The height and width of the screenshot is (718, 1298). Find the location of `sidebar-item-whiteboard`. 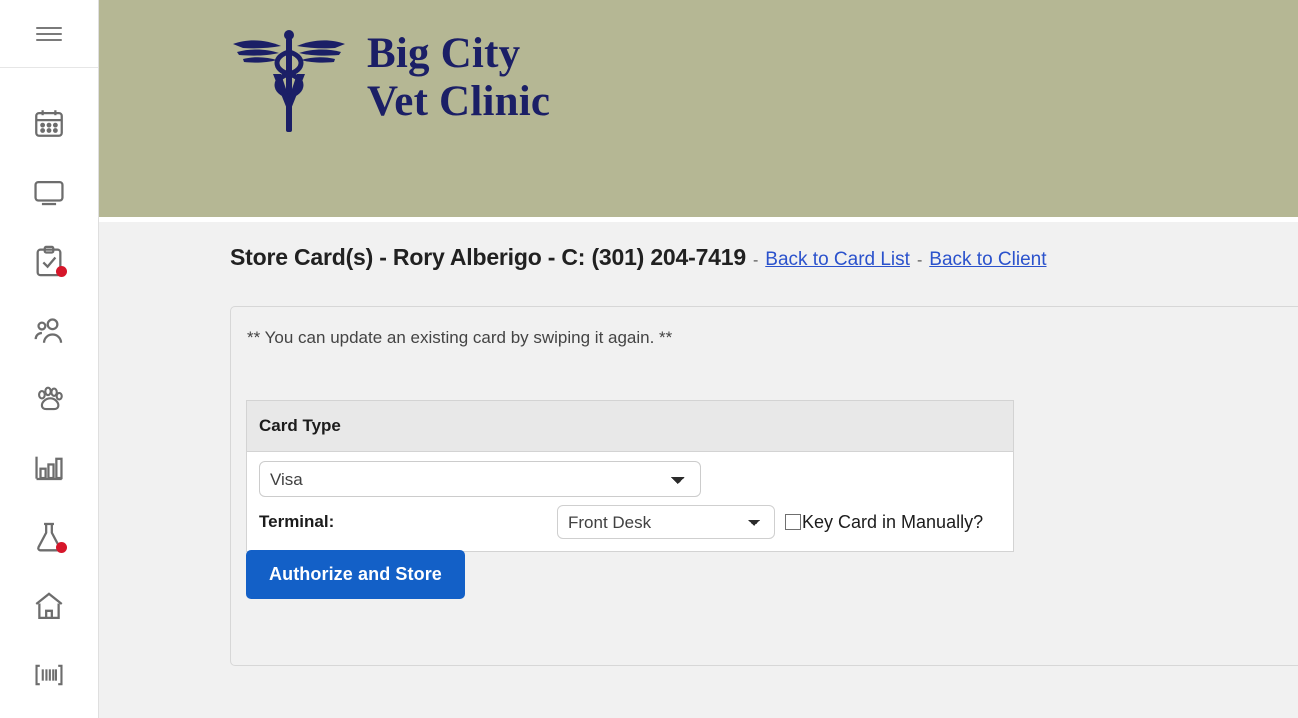

sidebar-item-whiteboard is located at coordinates (49, 260).